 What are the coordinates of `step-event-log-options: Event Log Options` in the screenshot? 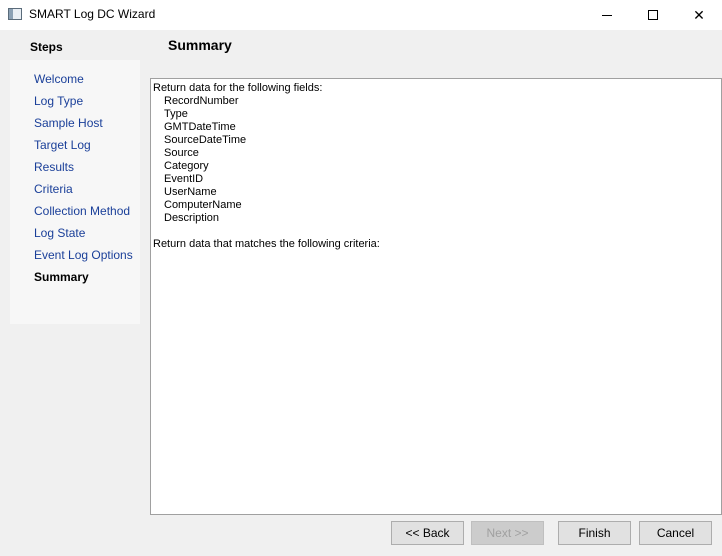 It's located at (83, 255).